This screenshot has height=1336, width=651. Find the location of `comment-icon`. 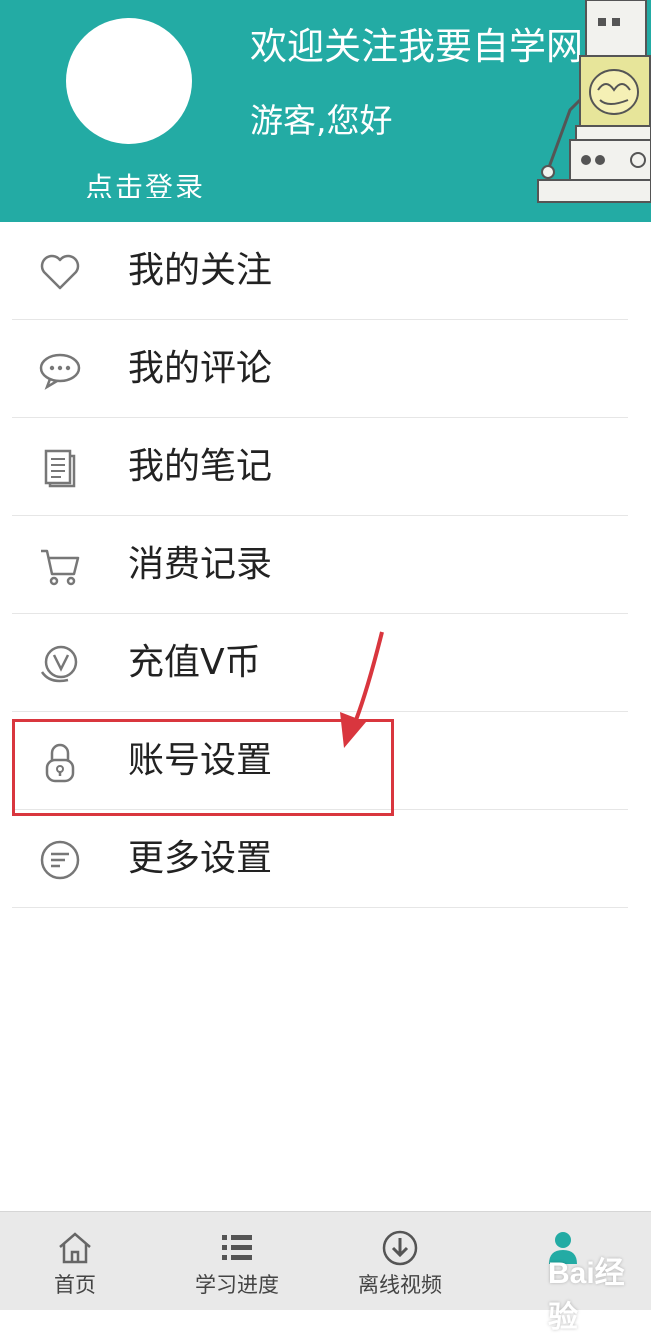

comment-icon is located at coordinates (60, 371).